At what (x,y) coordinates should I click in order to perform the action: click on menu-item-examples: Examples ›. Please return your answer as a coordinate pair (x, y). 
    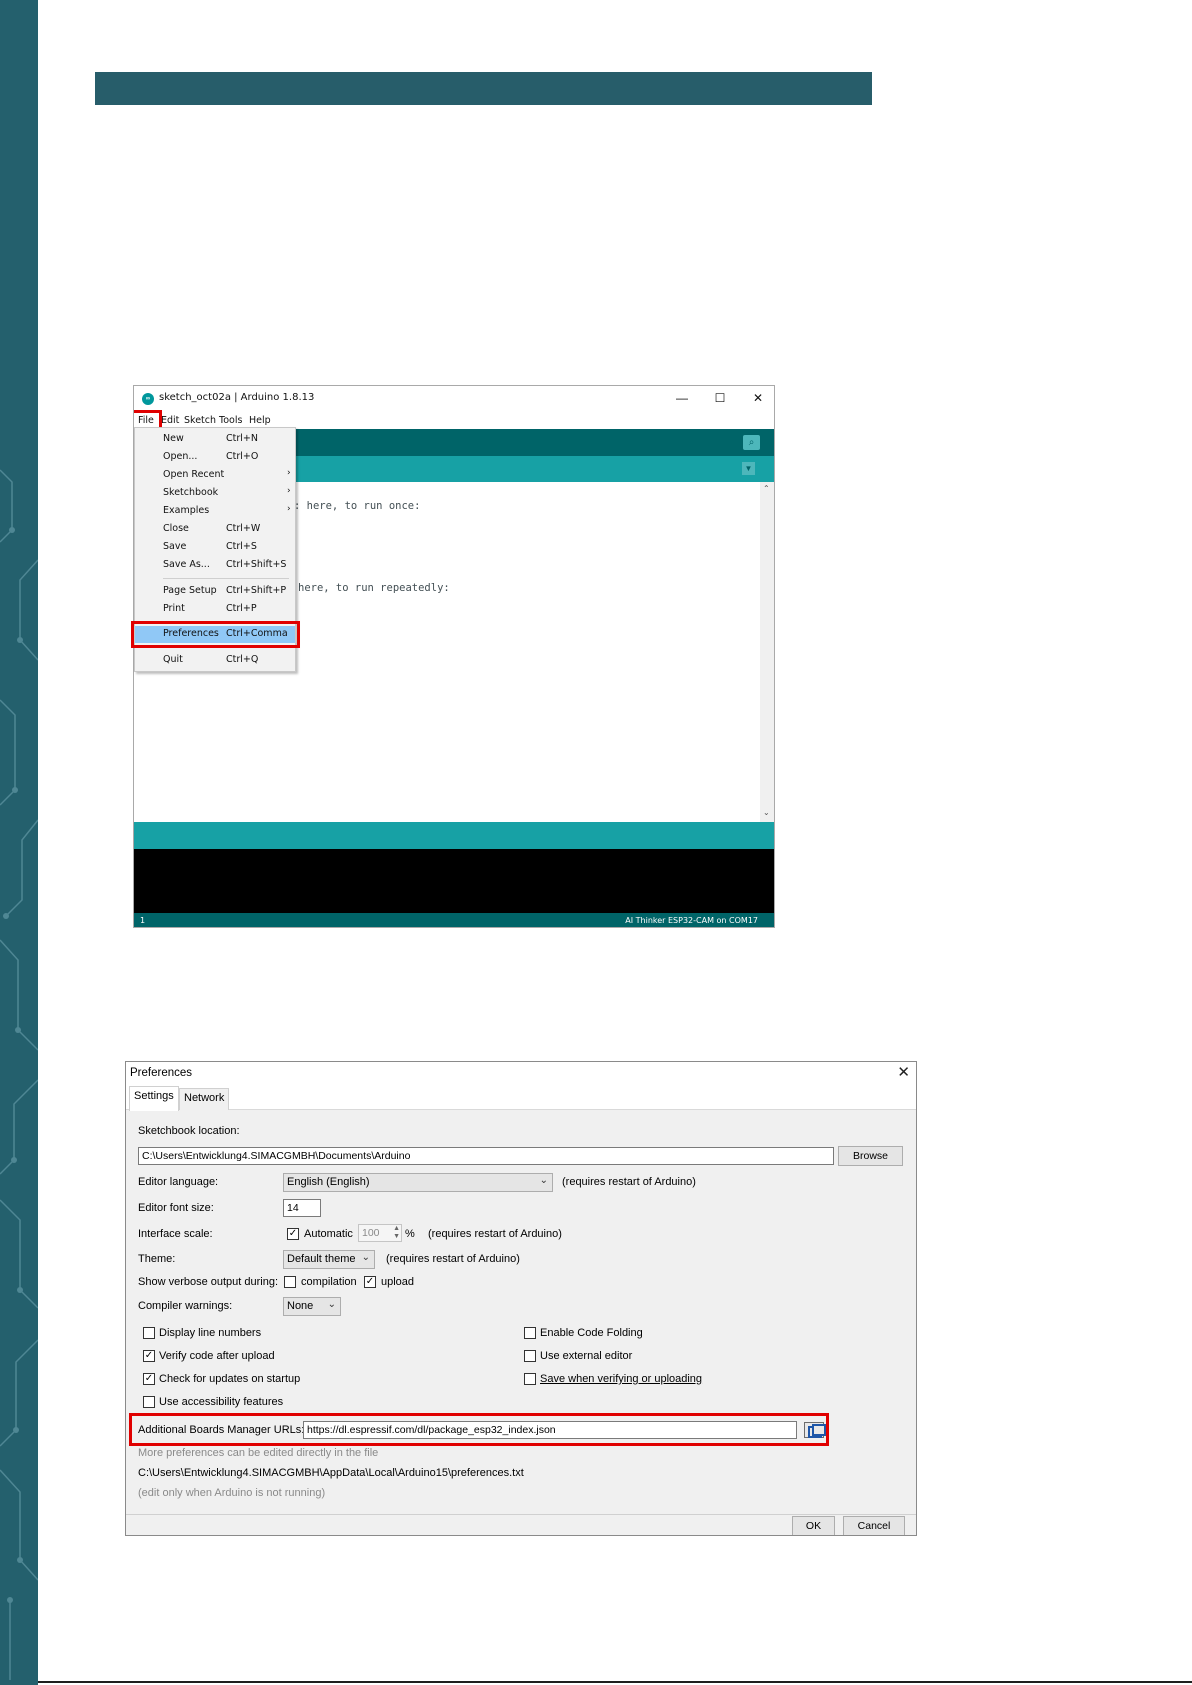
    Looking at the image, I should click on (215, 511).